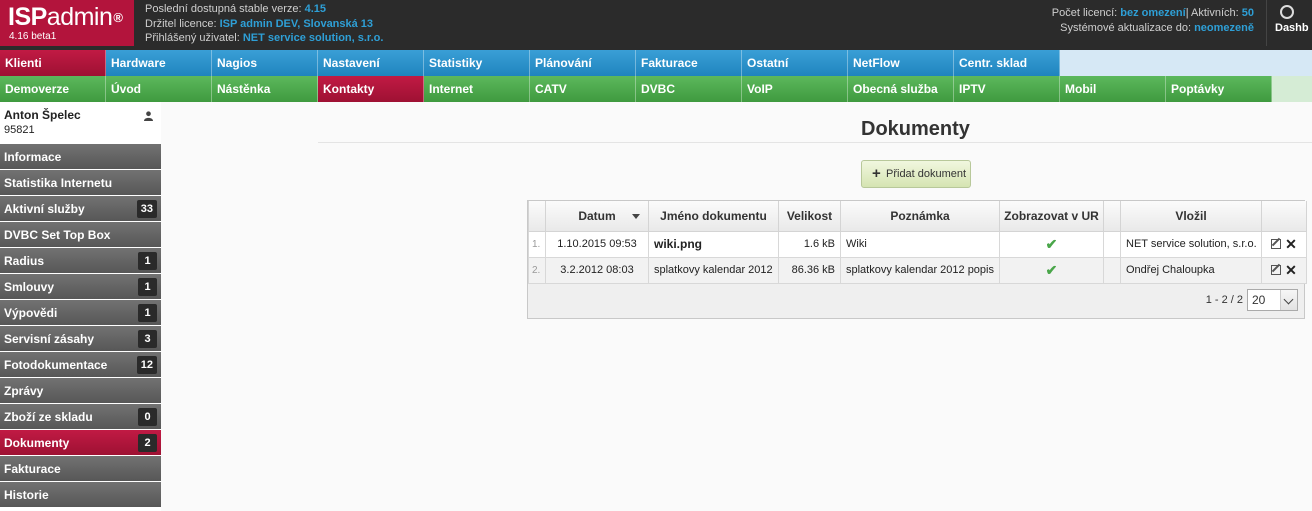 The height and width of the screenshot is (511, 1312). I want to click on add-document-label: Přidat dokument, so click(926, 174).